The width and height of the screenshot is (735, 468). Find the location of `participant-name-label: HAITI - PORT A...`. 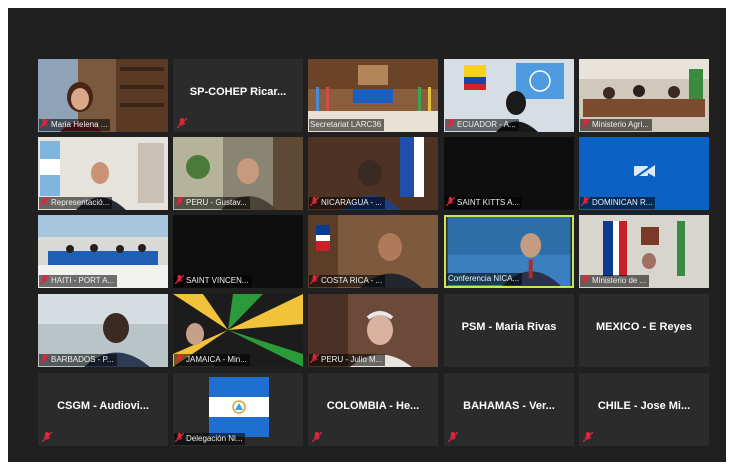

participant-name-label: HAITI - PORT A... is located at coordinates (78, 281).